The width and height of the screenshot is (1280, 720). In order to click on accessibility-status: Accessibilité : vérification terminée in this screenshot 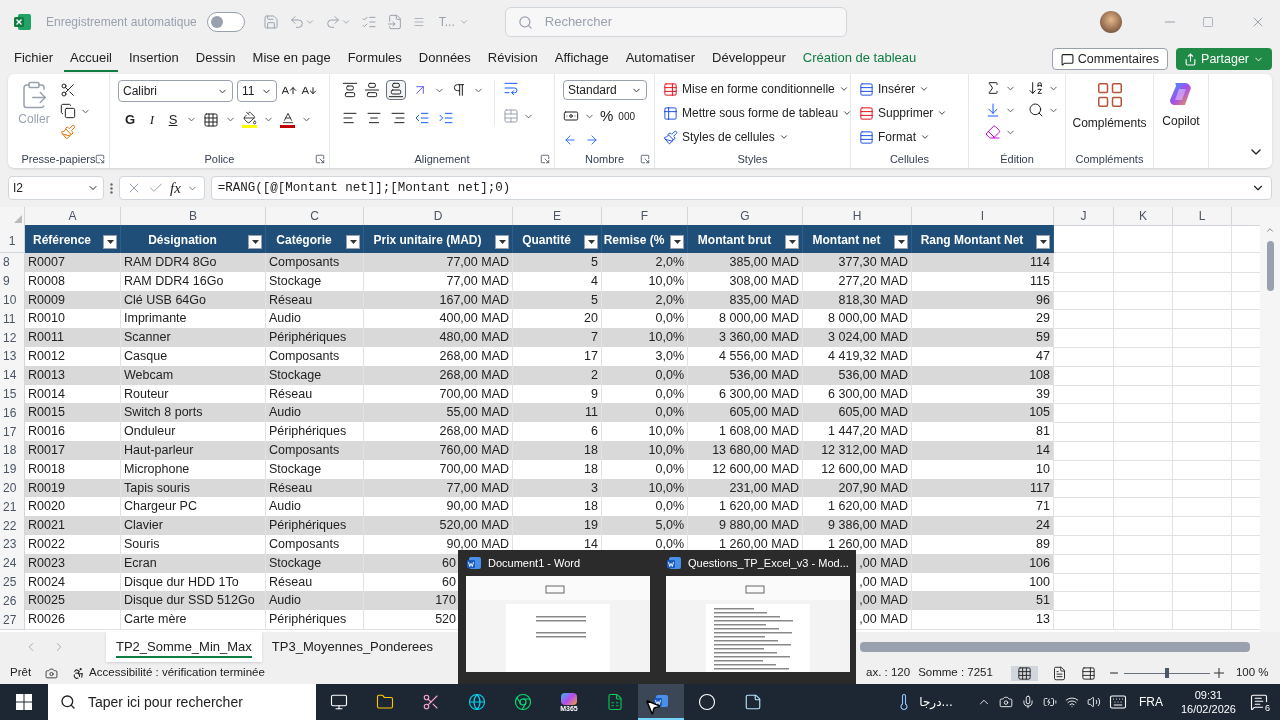, I will do `click(177, 673)`.